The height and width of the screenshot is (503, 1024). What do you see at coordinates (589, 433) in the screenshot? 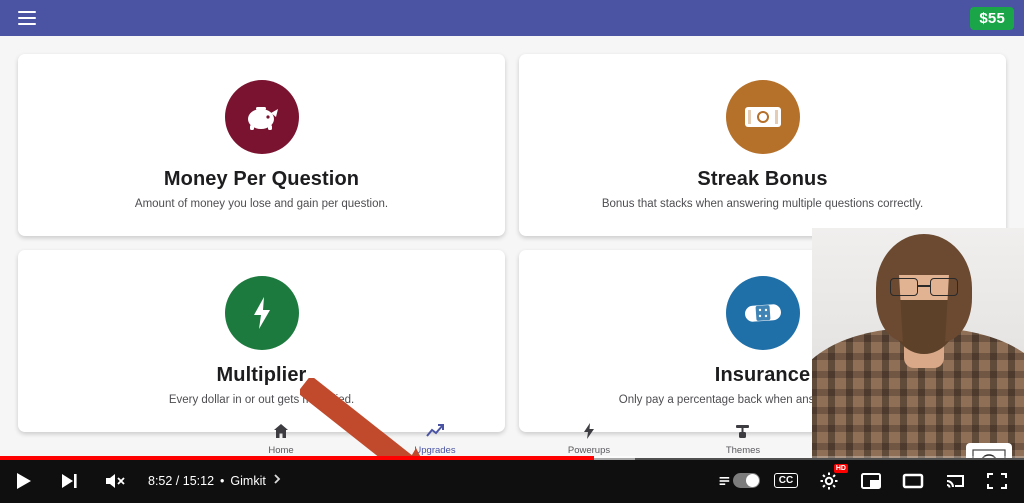
I see `lightning-icon` at bounding box center [589, 433].